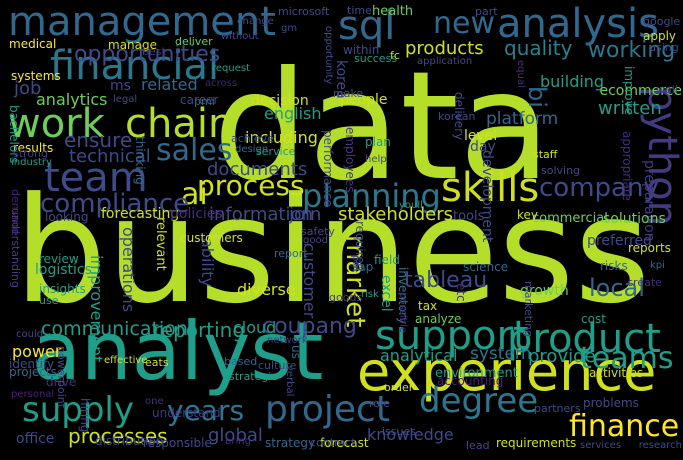  What do you see at coordinates (393, 11) in the screenshot?
I see `word-health: health` at bounding box center [393, 11].